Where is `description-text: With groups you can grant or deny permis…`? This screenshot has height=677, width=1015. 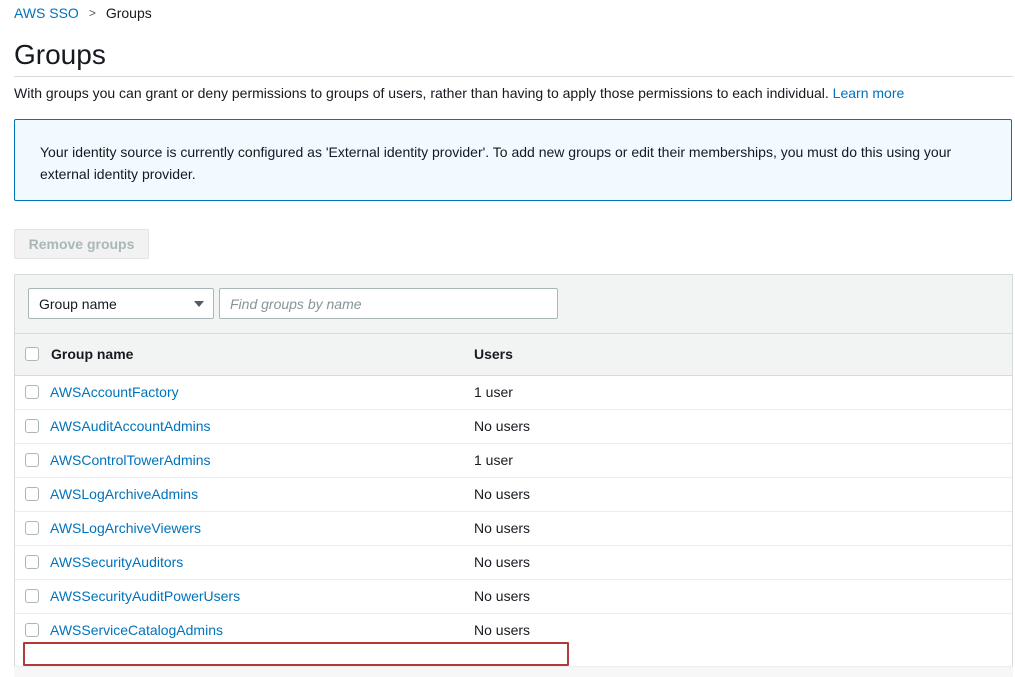 description-text: With groups you can grant or deny permis… is located at coordinates (421, 93).